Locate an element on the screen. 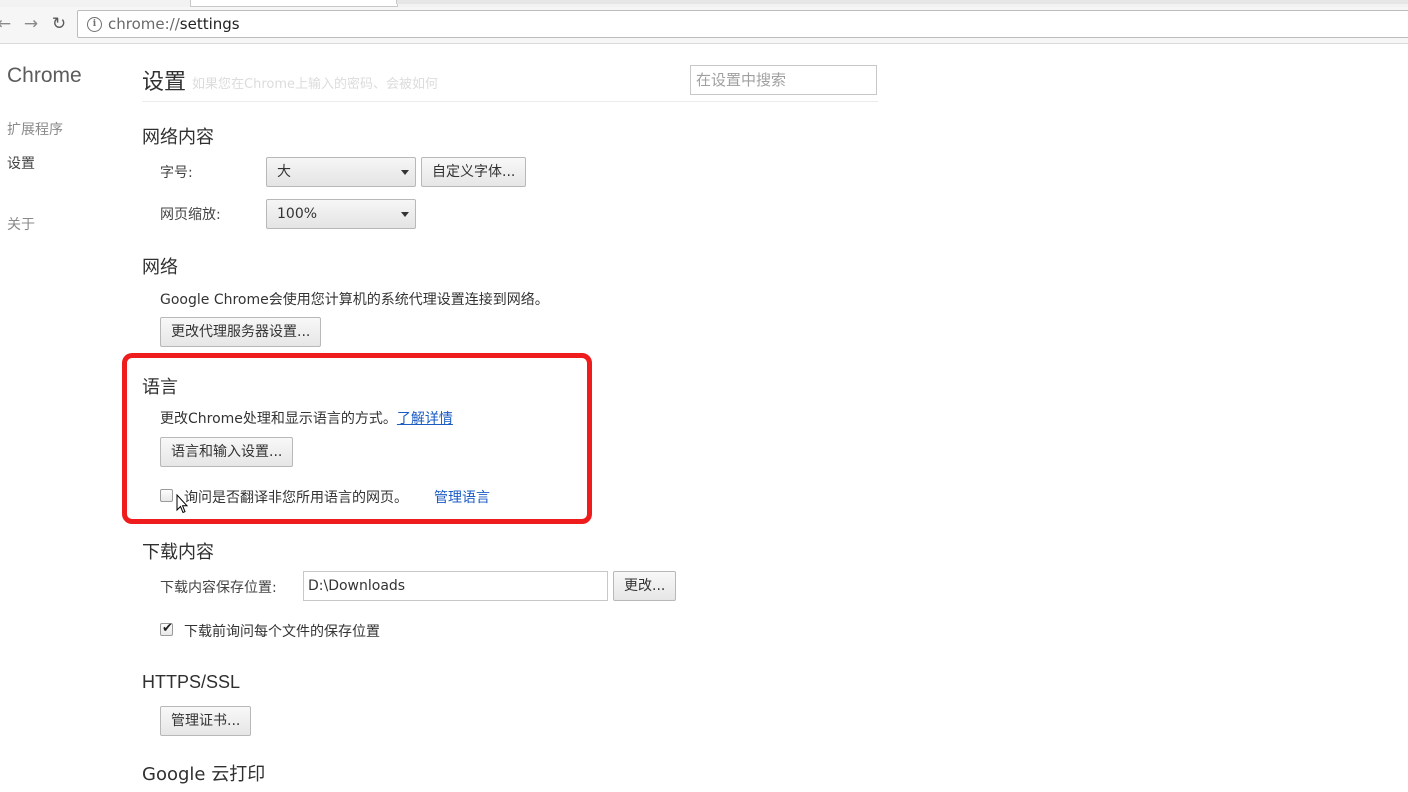 The width and height of the screenshot is (1408, 792). ask-location-checkbox: ✔ is located at coordinates (166, 628).